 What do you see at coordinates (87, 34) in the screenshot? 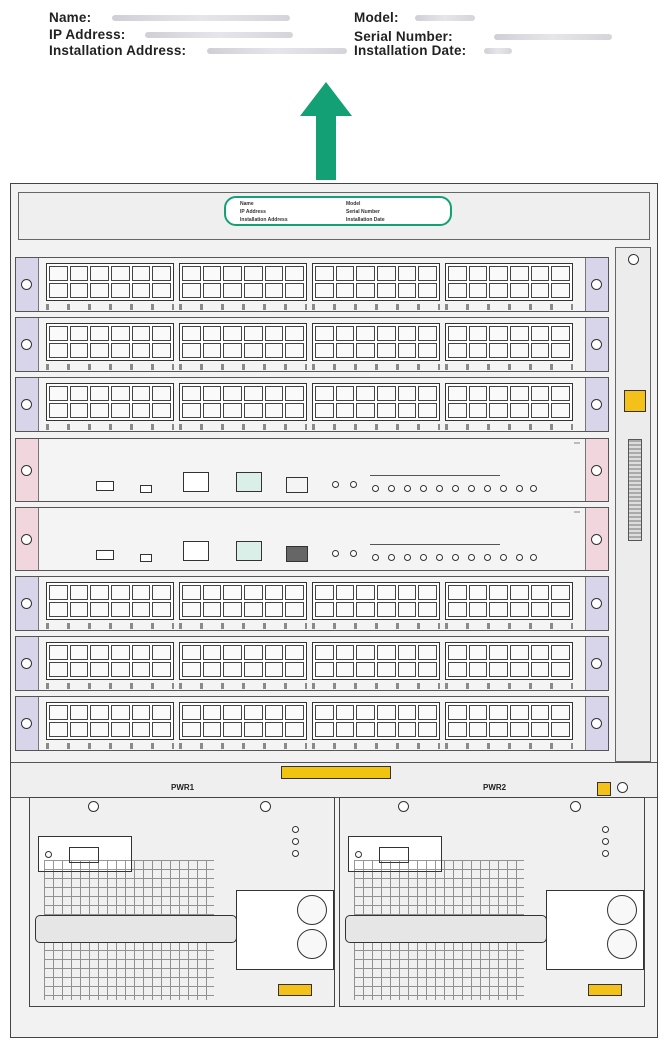
I see `label-ip: IP Address:` at bounding box center [87, 34].